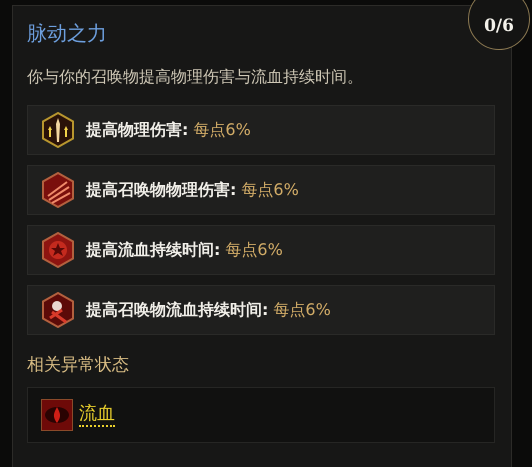  Describe the element at coordinates (58, 190) in the screenshot. I see `claw-slash-icon` at that location.